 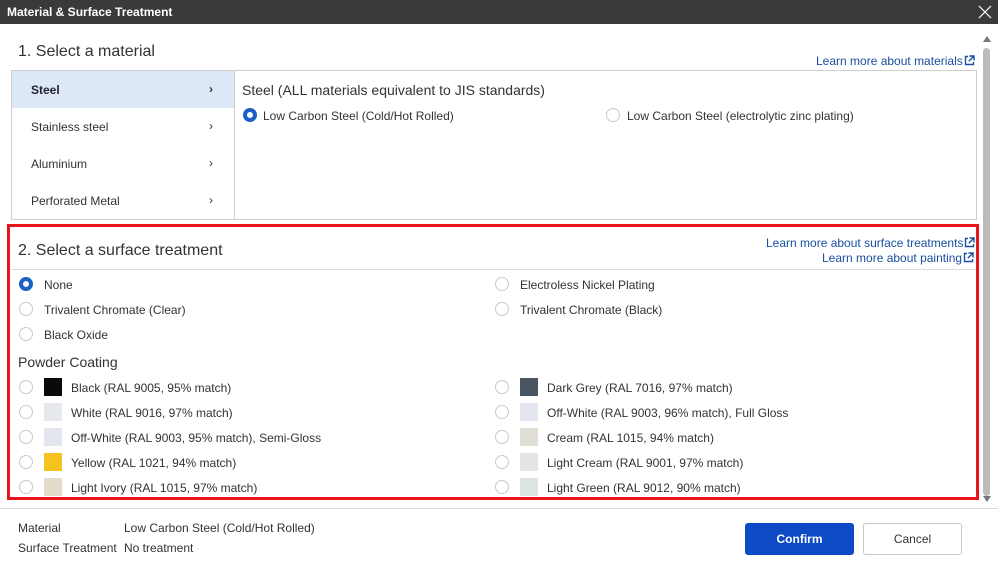 I want to click on powder-coating-heading: Powder Coating, so click(x=68, y=362).